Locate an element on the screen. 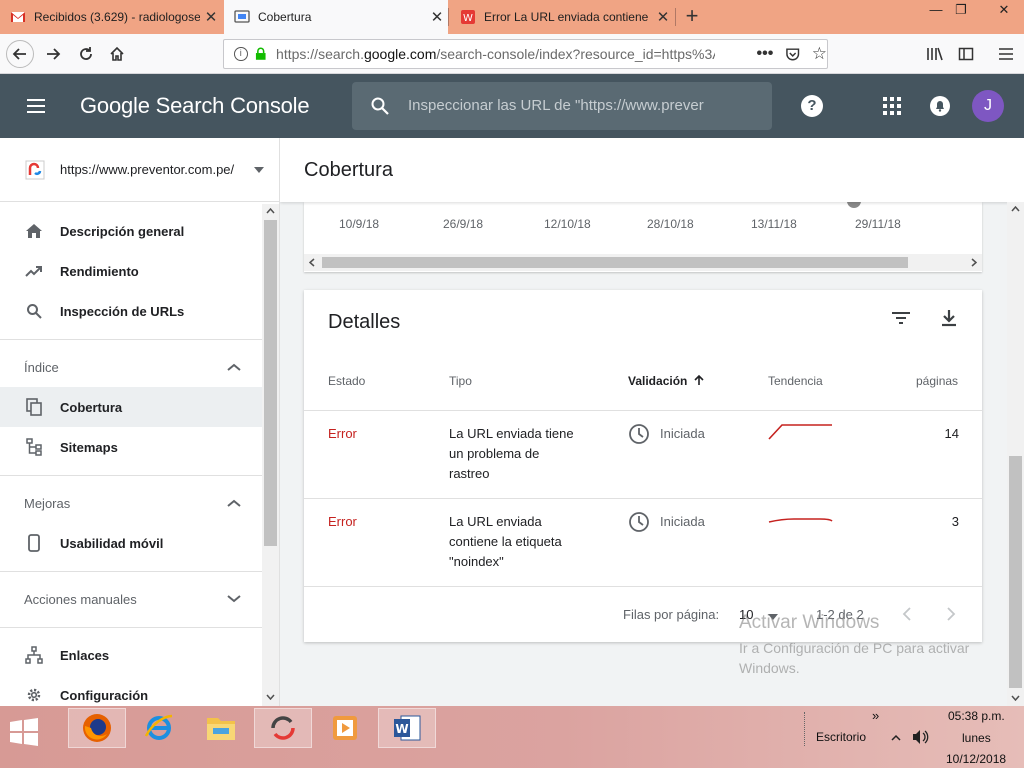 Image resolution: width=1024 pixels, height=768 pixels. sidebar-item-performance: Rendimiento is located at coordinates (131, 271).